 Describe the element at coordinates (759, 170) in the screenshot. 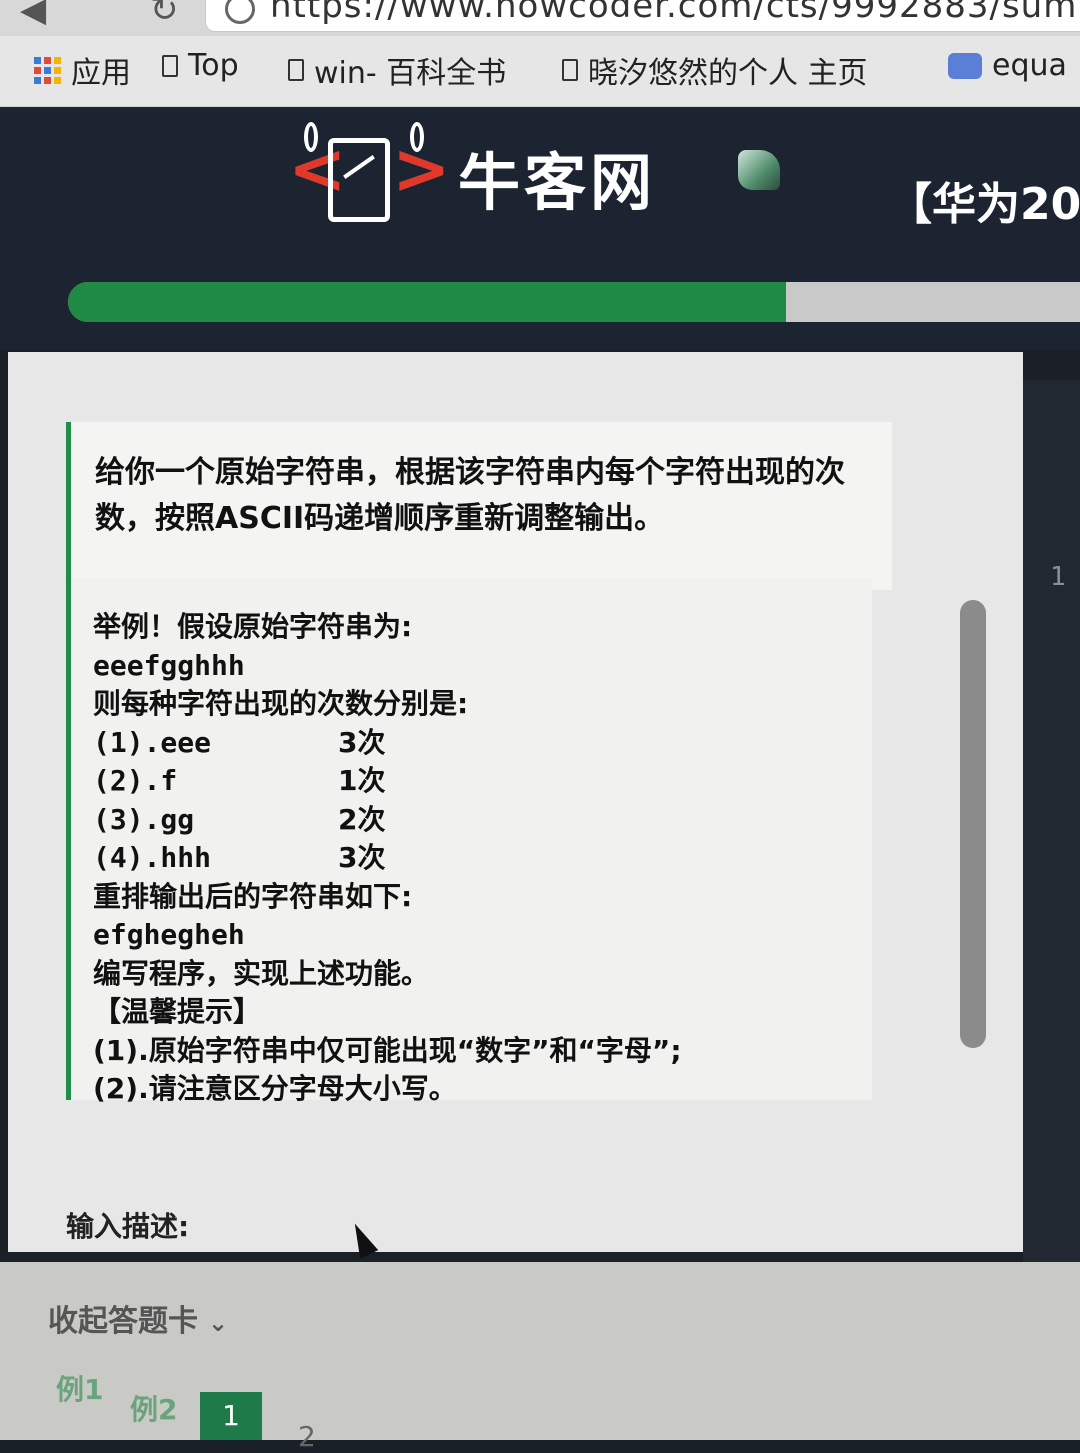

I see `avatar` at that location.